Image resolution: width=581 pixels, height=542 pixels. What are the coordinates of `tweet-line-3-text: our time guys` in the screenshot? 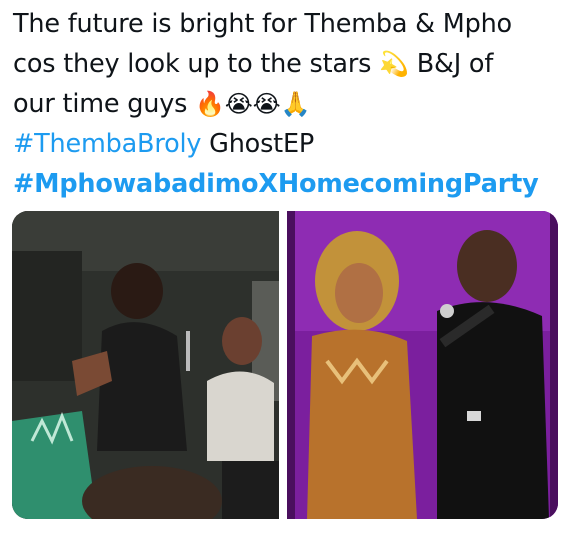 It's located at (100, 104).